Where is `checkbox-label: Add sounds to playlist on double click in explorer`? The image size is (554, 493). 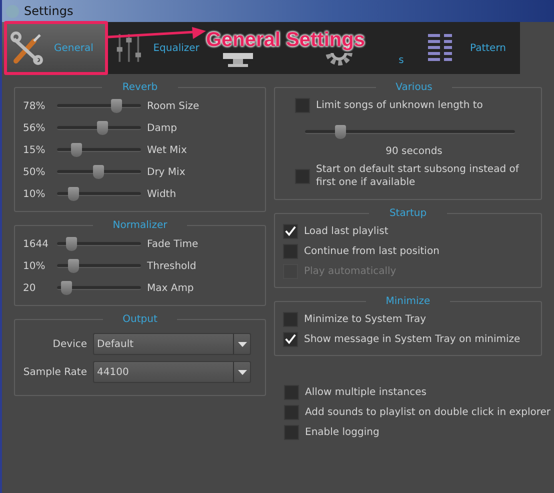
checkbox-label: Add sounds to playlist on double click in explorer is located at coordinates (428, 412).